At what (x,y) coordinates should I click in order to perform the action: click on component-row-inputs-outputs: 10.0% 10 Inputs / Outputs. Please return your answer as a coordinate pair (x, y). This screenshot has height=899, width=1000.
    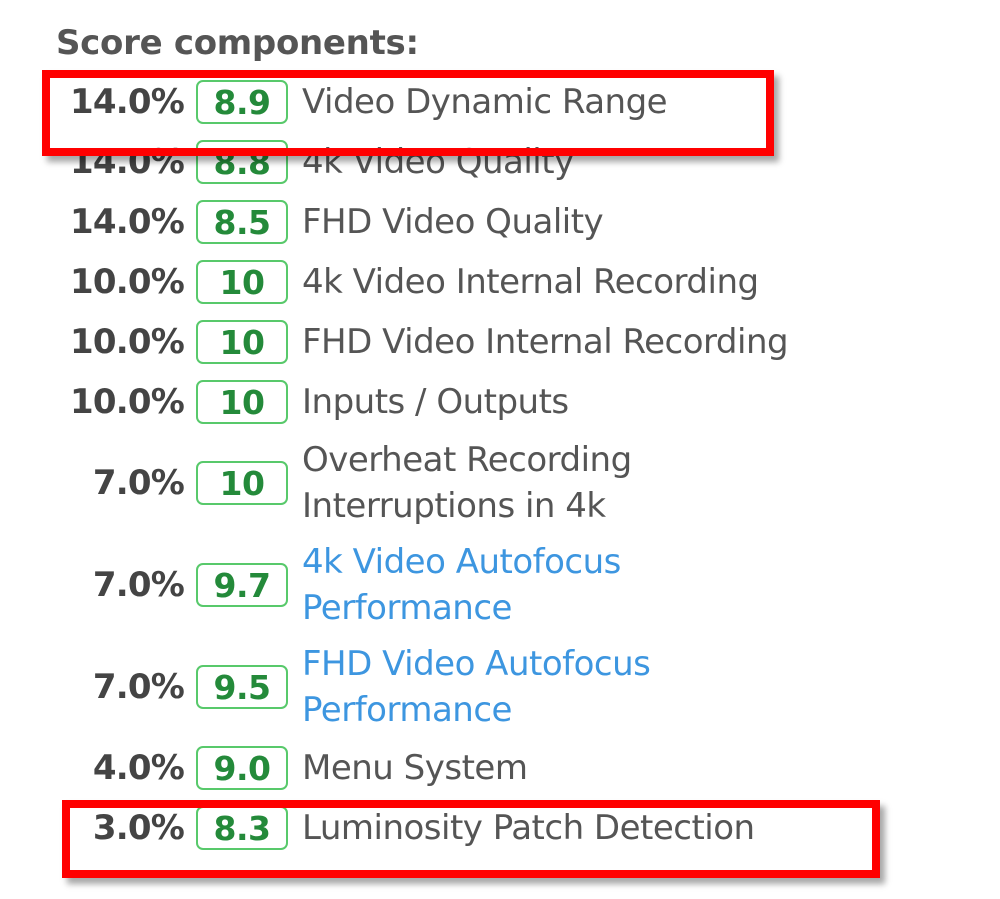
    Looking at the image, I should click on (506, 402).